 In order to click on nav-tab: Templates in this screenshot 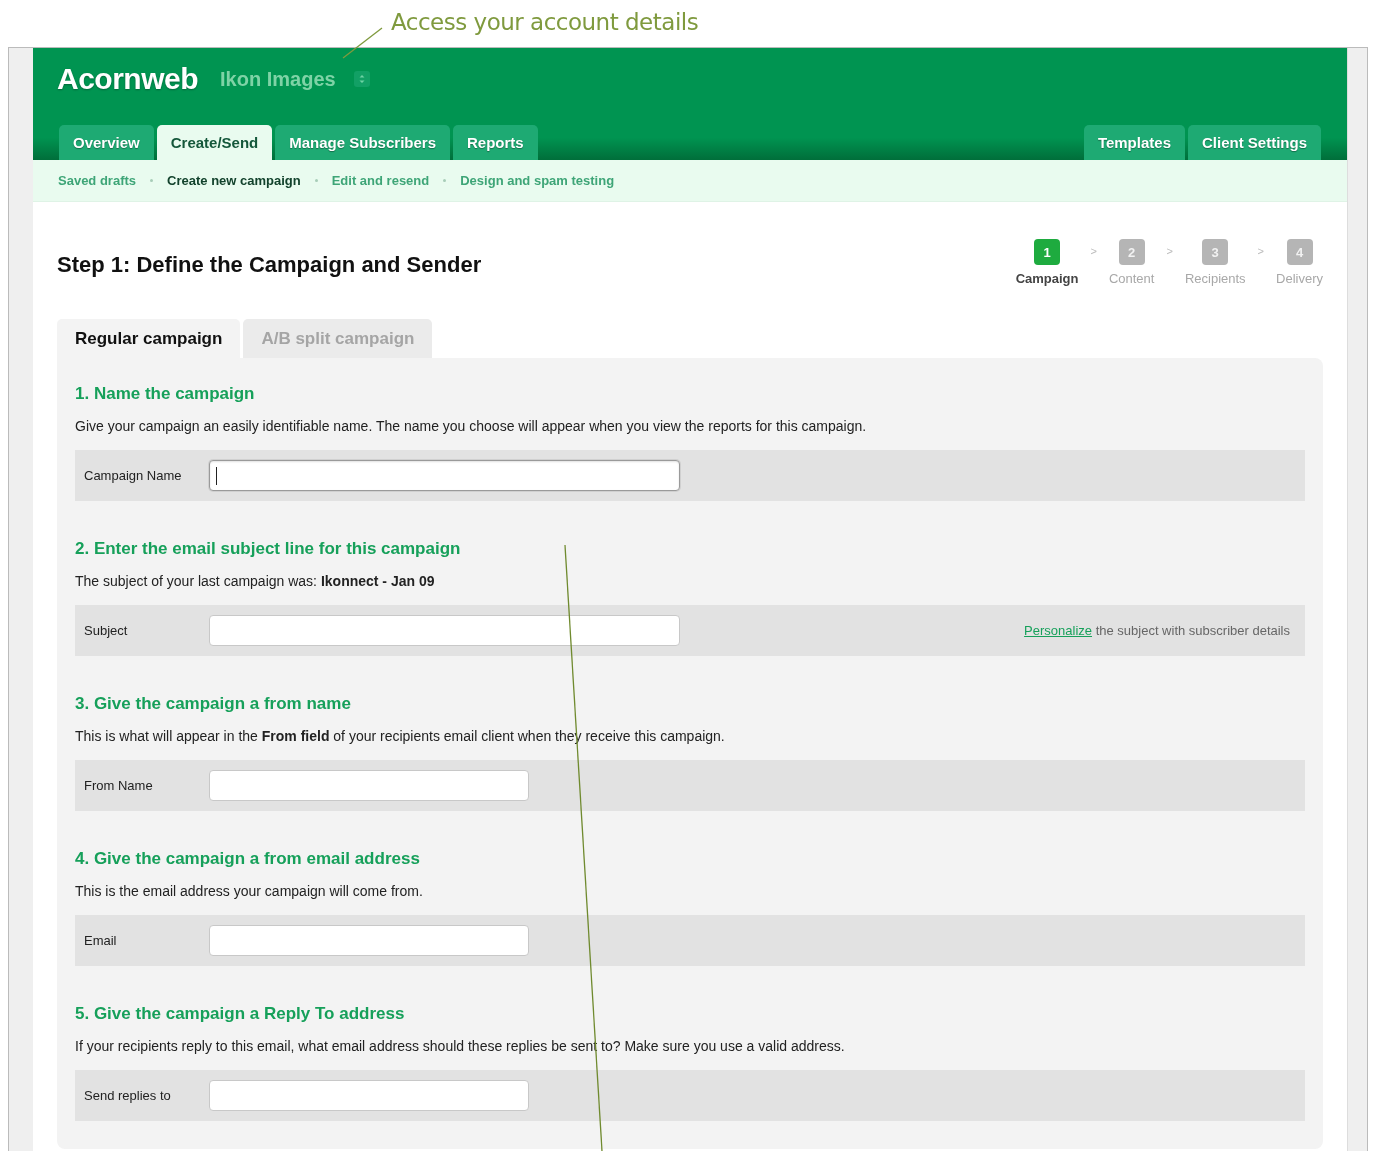, I will do `click(1134, 142)`.